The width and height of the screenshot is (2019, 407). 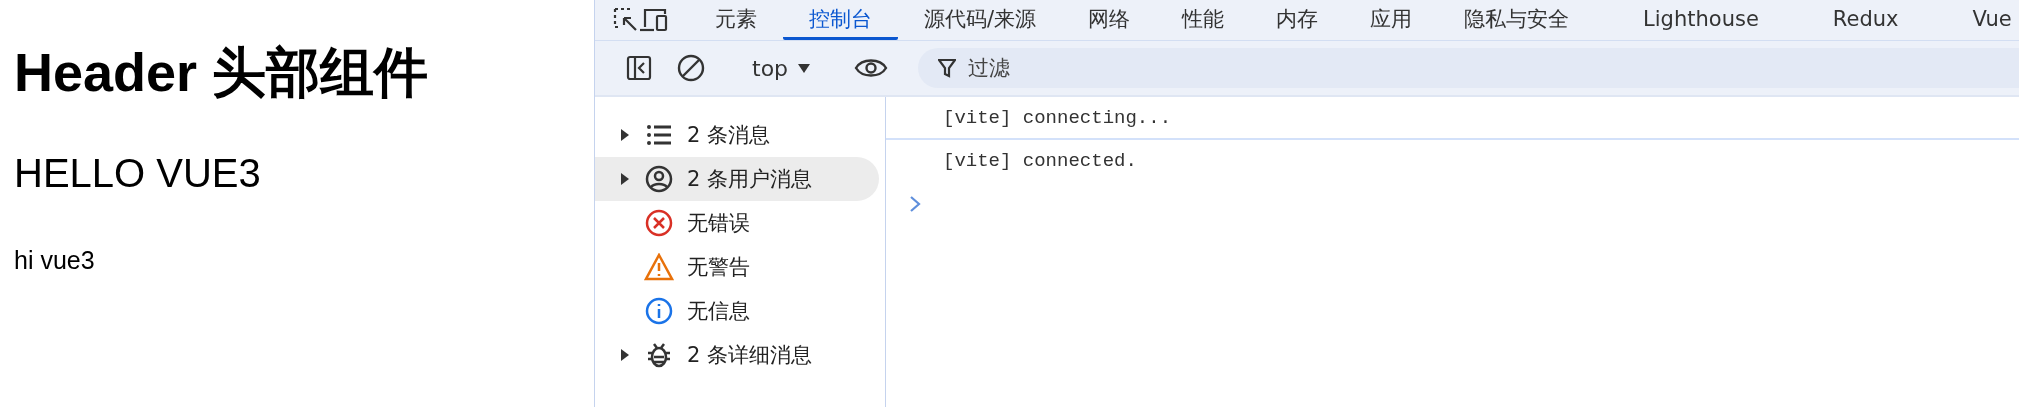 What do you see at coordinates (626, 20) in the screenshot?
I see `inspect-icon` at bounding box center [626, 20].